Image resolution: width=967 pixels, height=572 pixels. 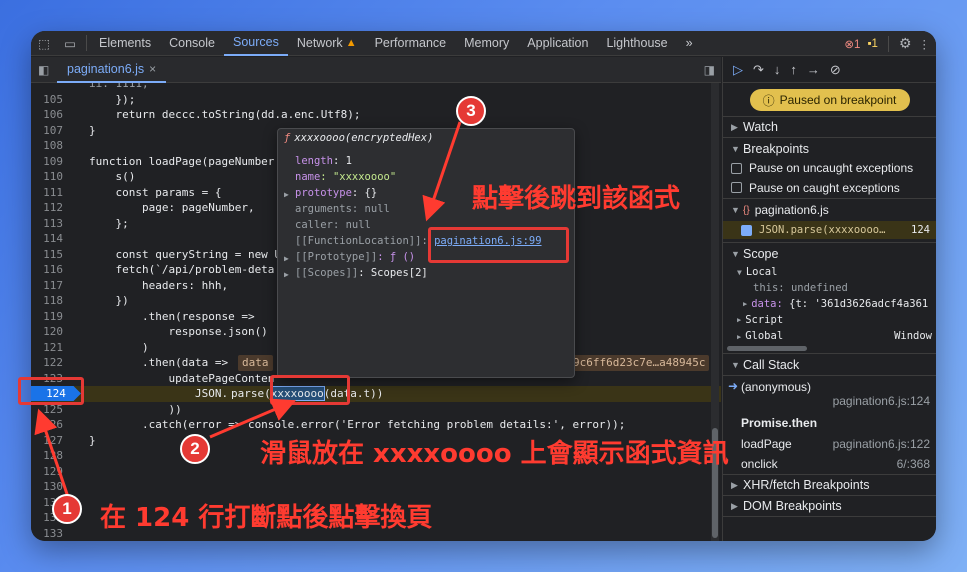 I want to click on line-number: 106, so click(x=51, y=115).